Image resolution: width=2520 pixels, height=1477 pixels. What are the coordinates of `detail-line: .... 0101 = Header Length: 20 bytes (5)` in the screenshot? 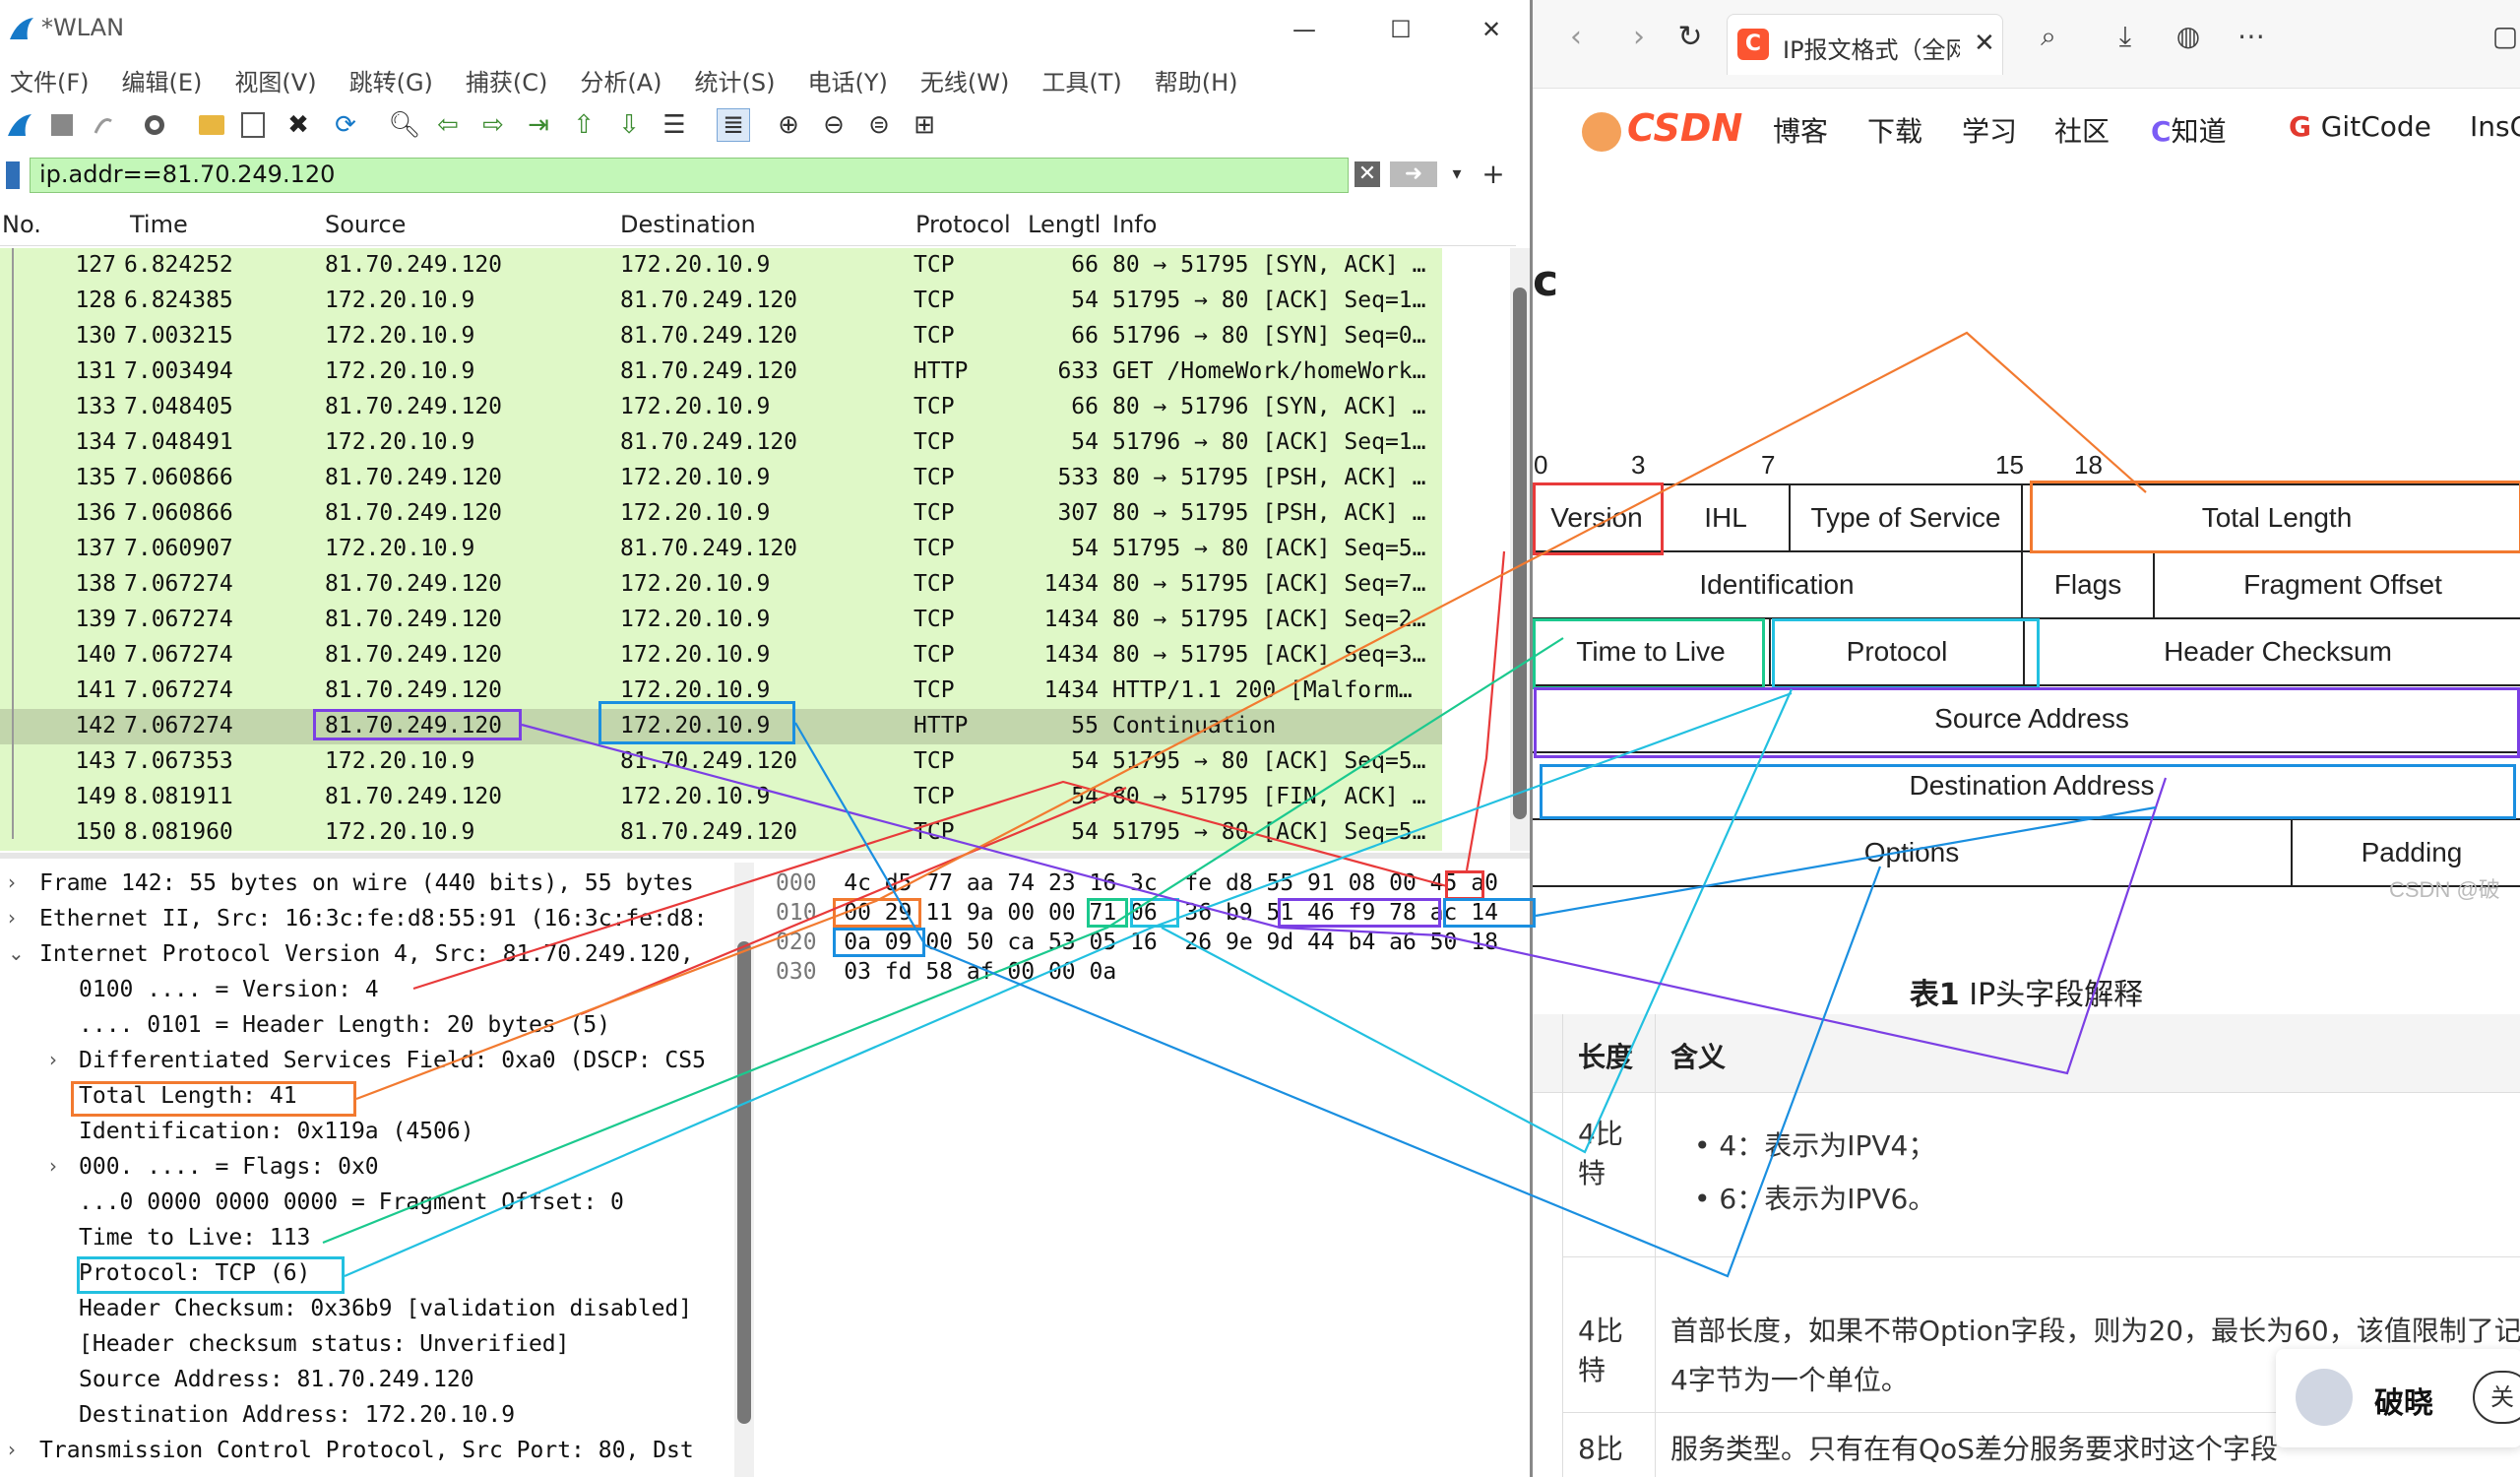 It's located at (344, 1029).